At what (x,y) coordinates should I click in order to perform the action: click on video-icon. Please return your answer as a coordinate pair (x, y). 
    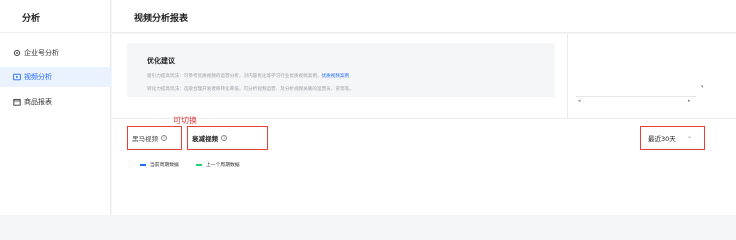
    Looking at the image, I should click on (16, 77).